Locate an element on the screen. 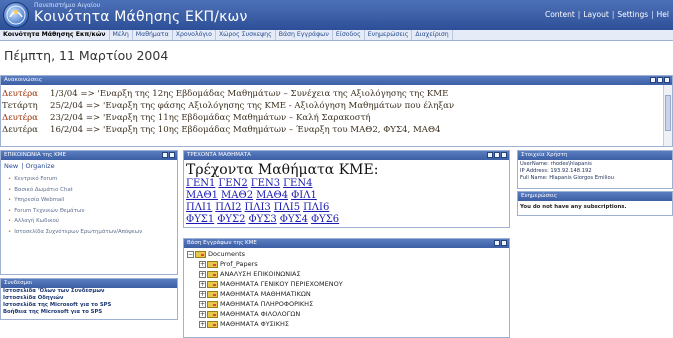 This screenshot has height=338, width=673. communication-title: ΕΠΙΚΟΙΝΩΝΙΑ της ΚΜΕ is located at coordinates (35, 155).